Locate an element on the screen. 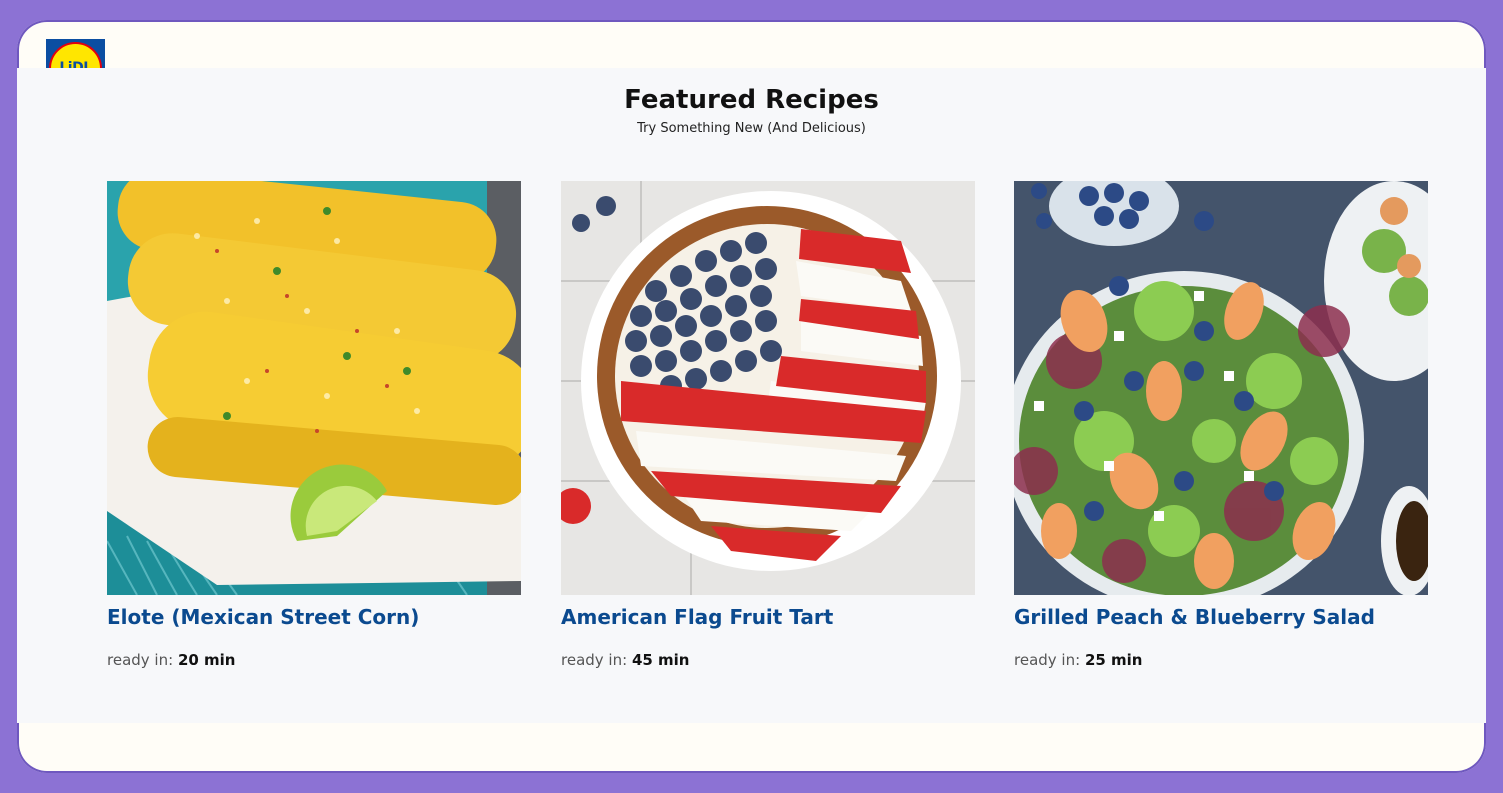 This screenshot has width=1503, height=793. ready-in: ready in: 25 min is located at coordinates (1078, 660).